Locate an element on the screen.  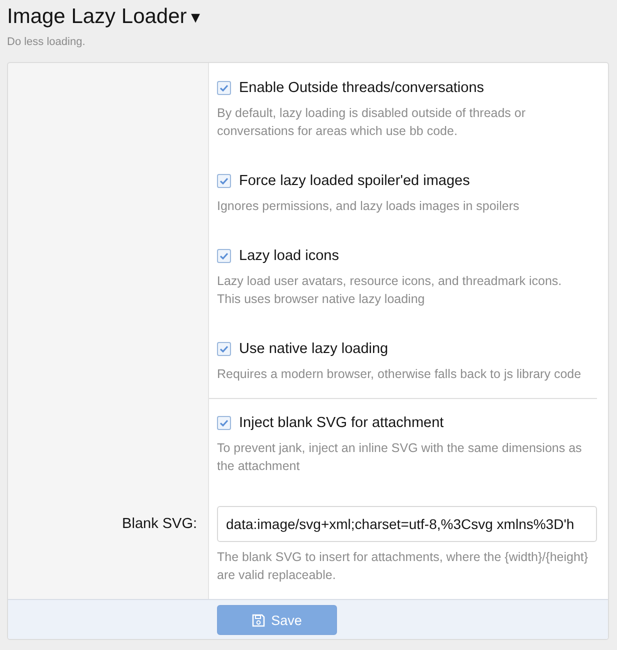
field-hint: The blank SVG to insert for attachments, where the {width}/{height} are valid replaceable. is located at coordinates (403, 566).